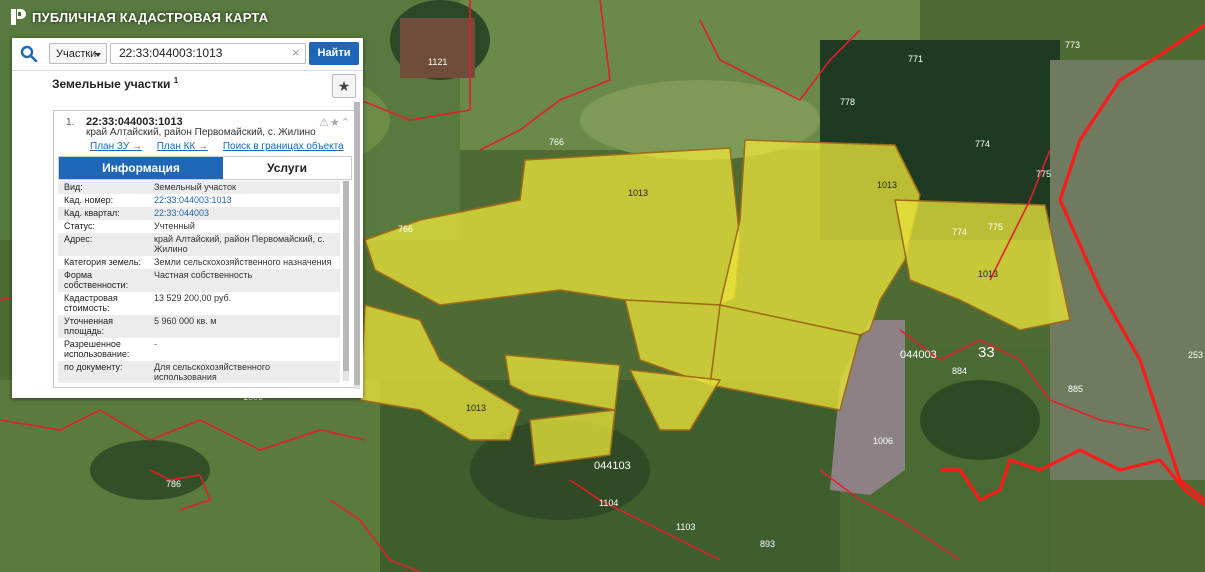  I want to click on row-key: Форма собственности:, so click(96, 280).